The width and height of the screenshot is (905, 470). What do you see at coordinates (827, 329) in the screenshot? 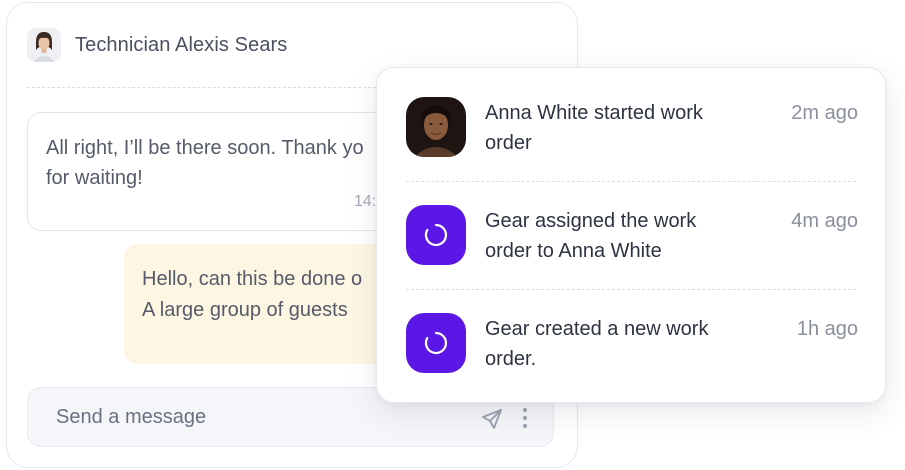
I see `activity-time: 1h ago` at bounding box center [827, 329].